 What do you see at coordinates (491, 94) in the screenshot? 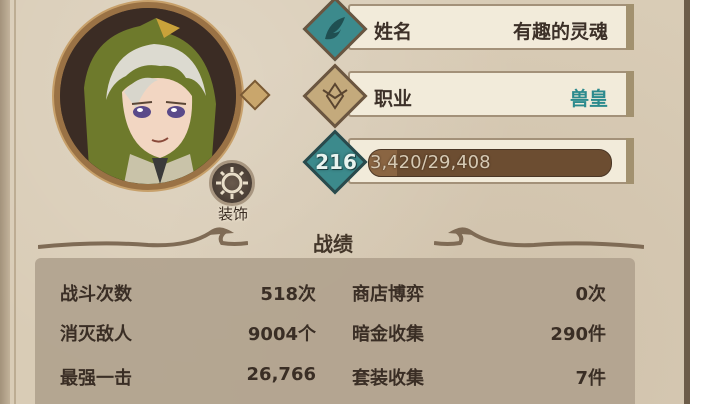
I see `job-row: 职业 兽皇` at bounding box center [491, 94].